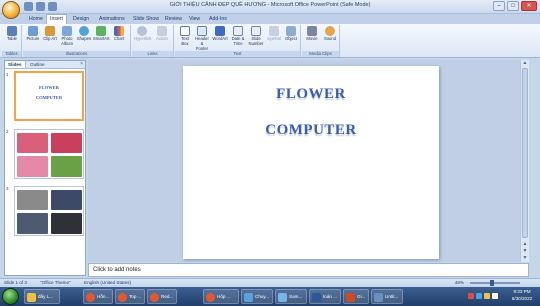 The width and height of the screenshot is (540, 306). I want to click on smartart-icon, so click(101, 31).